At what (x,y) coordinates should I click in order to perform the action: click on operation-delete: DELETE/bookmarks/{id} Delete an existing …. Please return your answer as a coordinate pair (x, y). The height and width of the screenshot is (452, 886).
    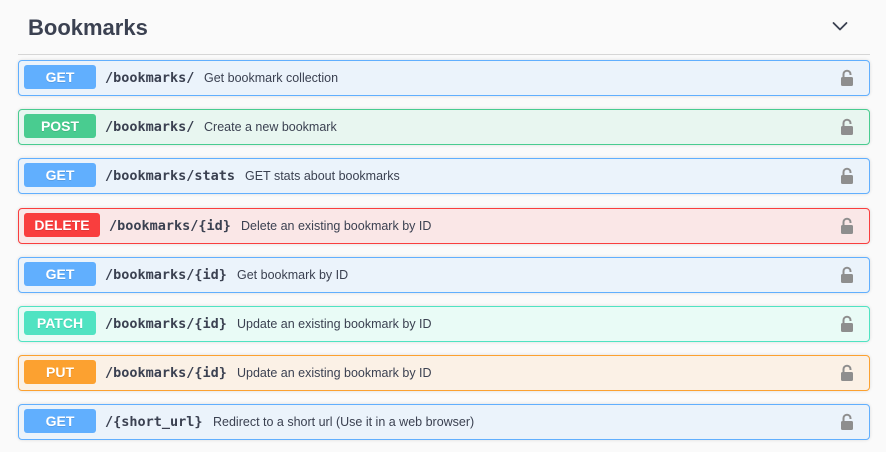
    Looking at the image, I should click on (444, 226).